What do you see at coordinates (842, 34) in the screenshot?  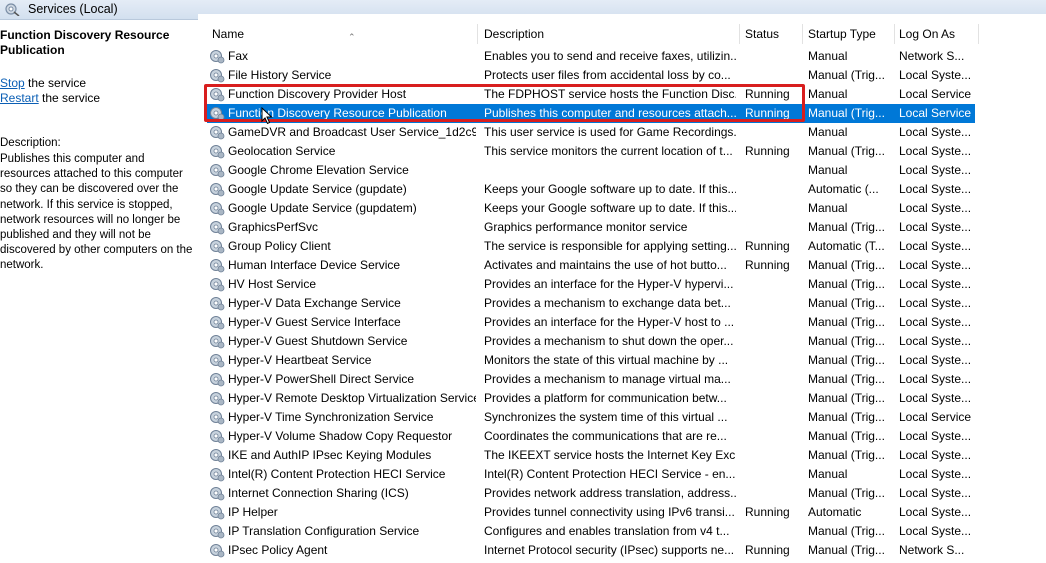 I see `column-header-startup-label: Startup Type` at bounding box center [842, 34].